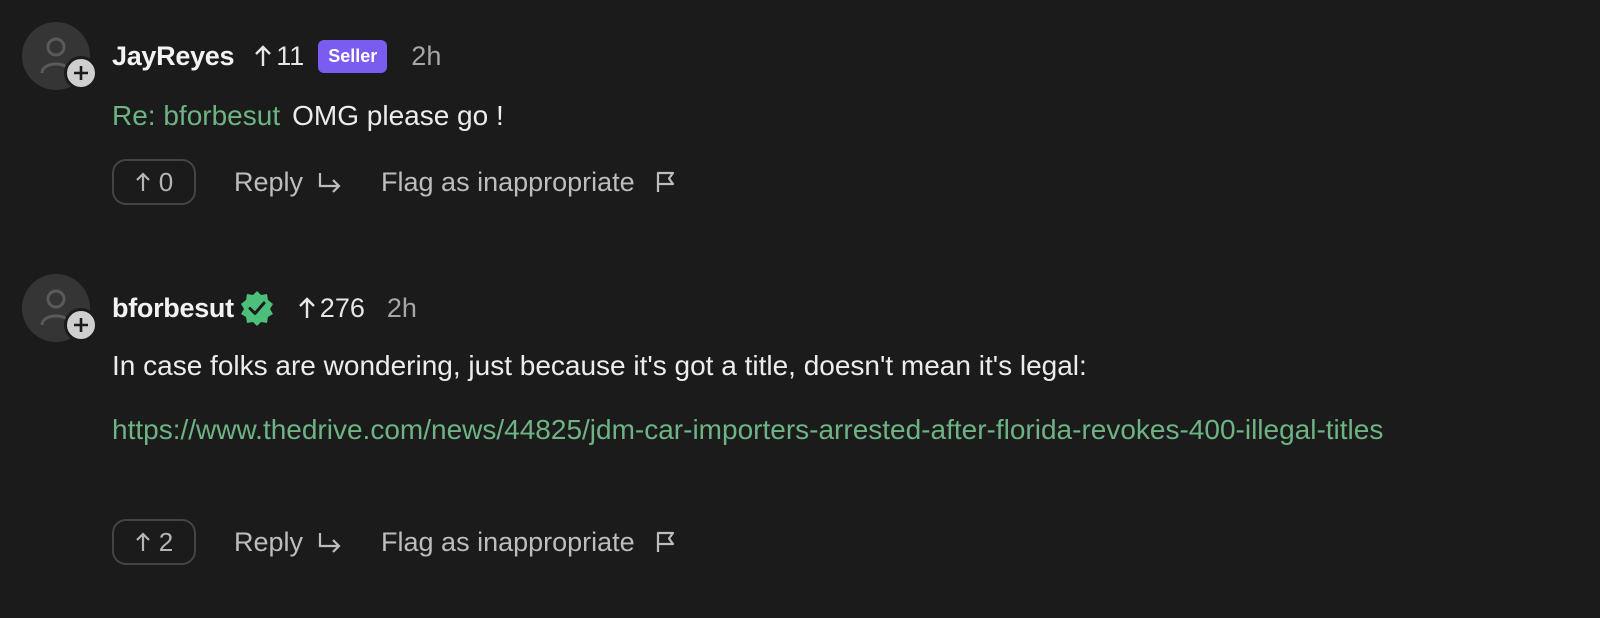 The width and height of the screenshot is (1600, 618). What do you see at coordinates (166, 541) in the screenshot?
I see `upvote-count: 2` at bounding box center [166, 541].